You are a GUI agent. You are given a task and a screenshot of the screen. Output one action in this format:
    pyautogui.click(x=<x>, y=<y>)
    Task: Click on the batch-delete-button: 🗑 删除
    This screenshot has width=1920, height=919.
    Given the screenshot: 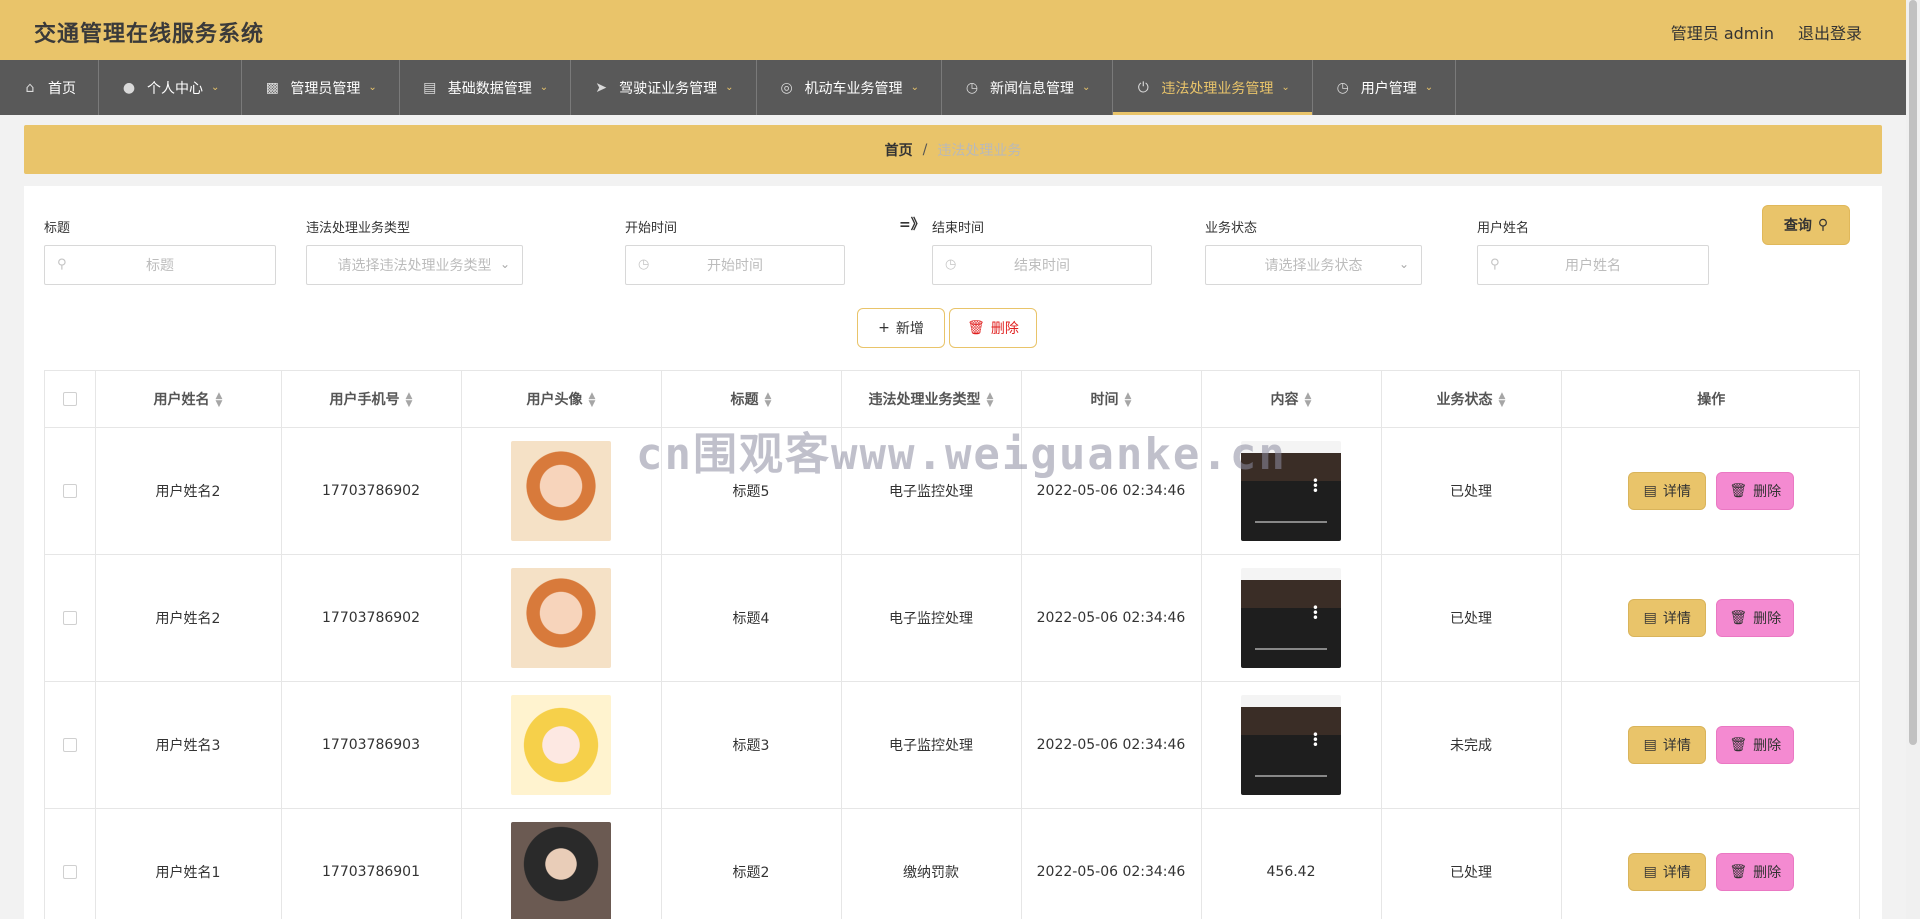 What is the action you would take?
    pyautogui.click(x=993, y=328)
    